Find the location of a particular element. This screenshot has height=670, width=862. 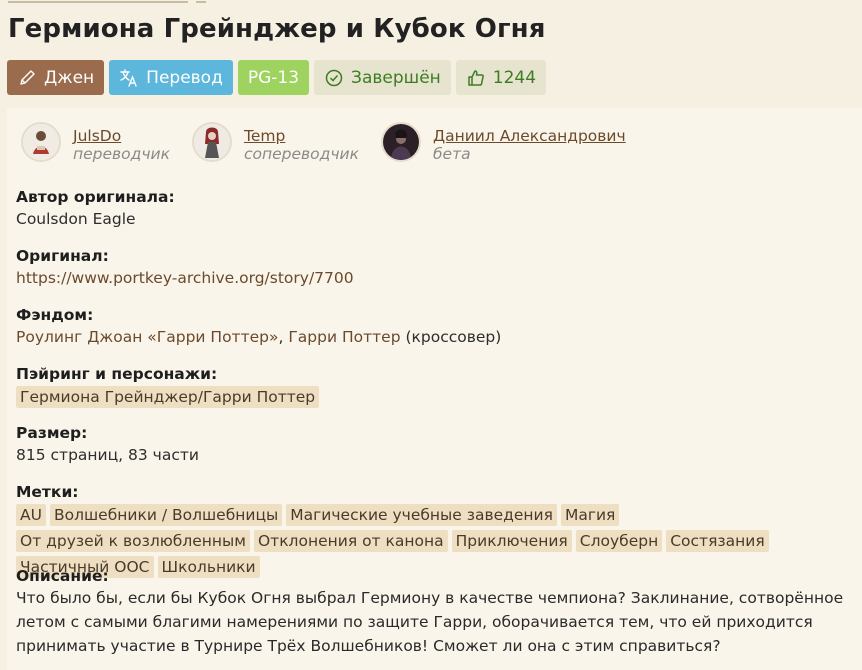

thumbs-up-icon is located at coordinates (476, 77).